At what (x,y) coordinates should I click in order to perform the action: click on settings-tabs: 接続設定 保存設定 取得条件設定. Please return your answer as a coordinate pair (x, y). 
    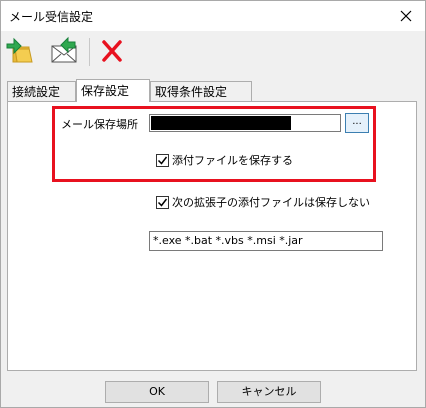
    Looking at the image, I should click on (212, 90).